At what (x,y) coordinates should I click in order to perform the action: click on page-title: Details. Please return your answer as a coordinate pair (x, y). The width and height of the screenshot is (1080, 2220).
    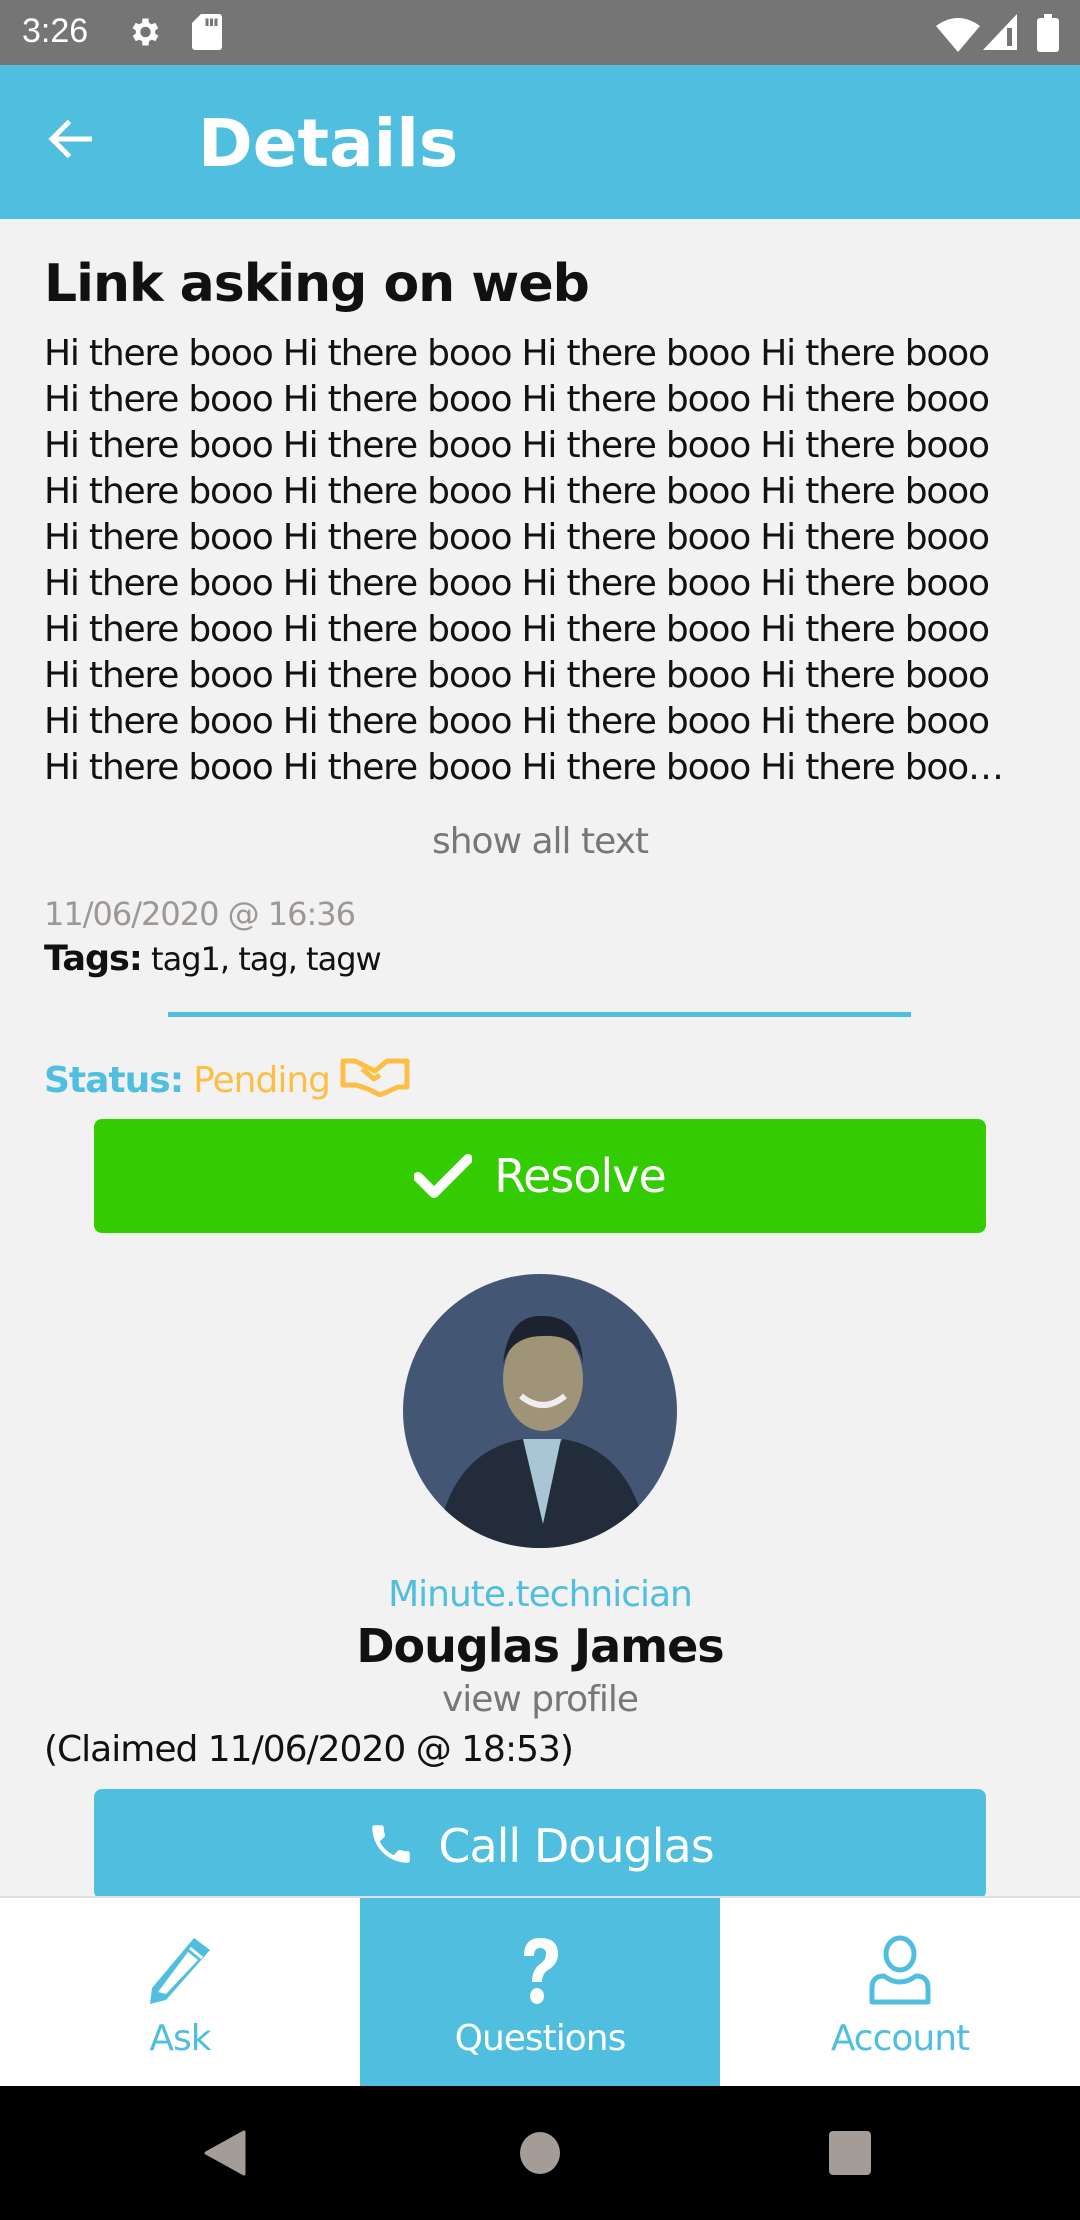
    Looking at the image, I should click on (328, 143).